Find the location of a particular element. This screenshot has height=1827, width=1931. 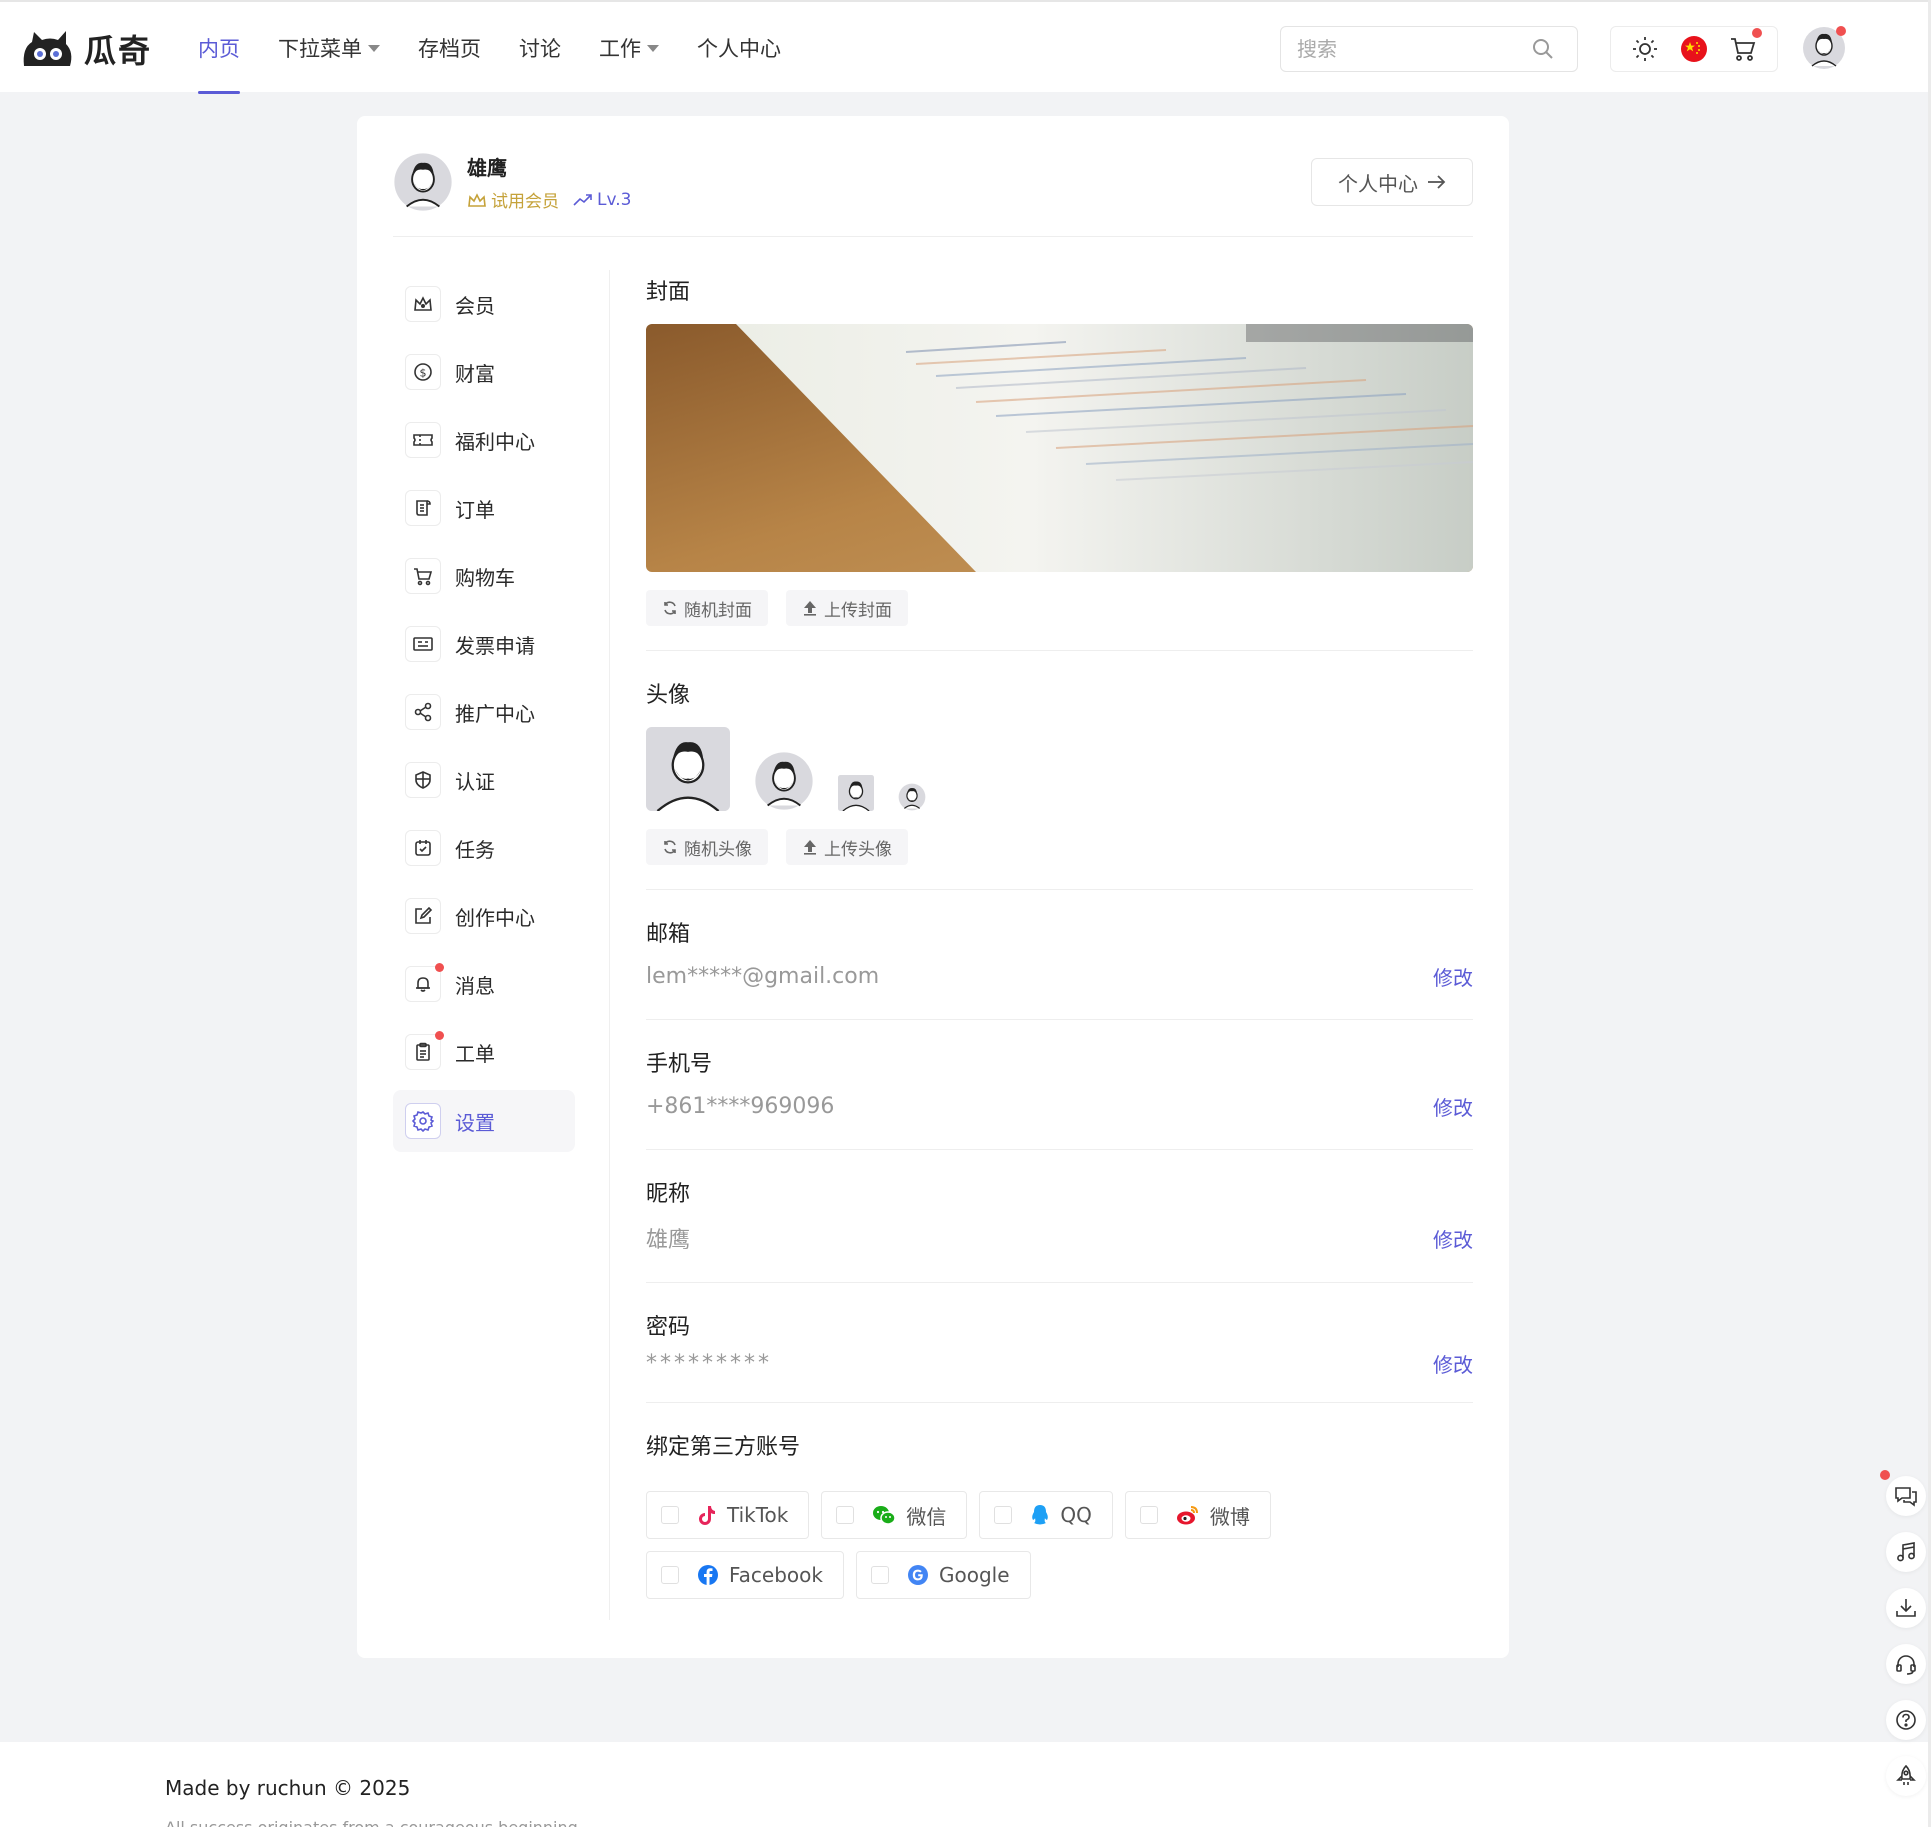

tiktok-icon is located at coordinates (707, 1515).